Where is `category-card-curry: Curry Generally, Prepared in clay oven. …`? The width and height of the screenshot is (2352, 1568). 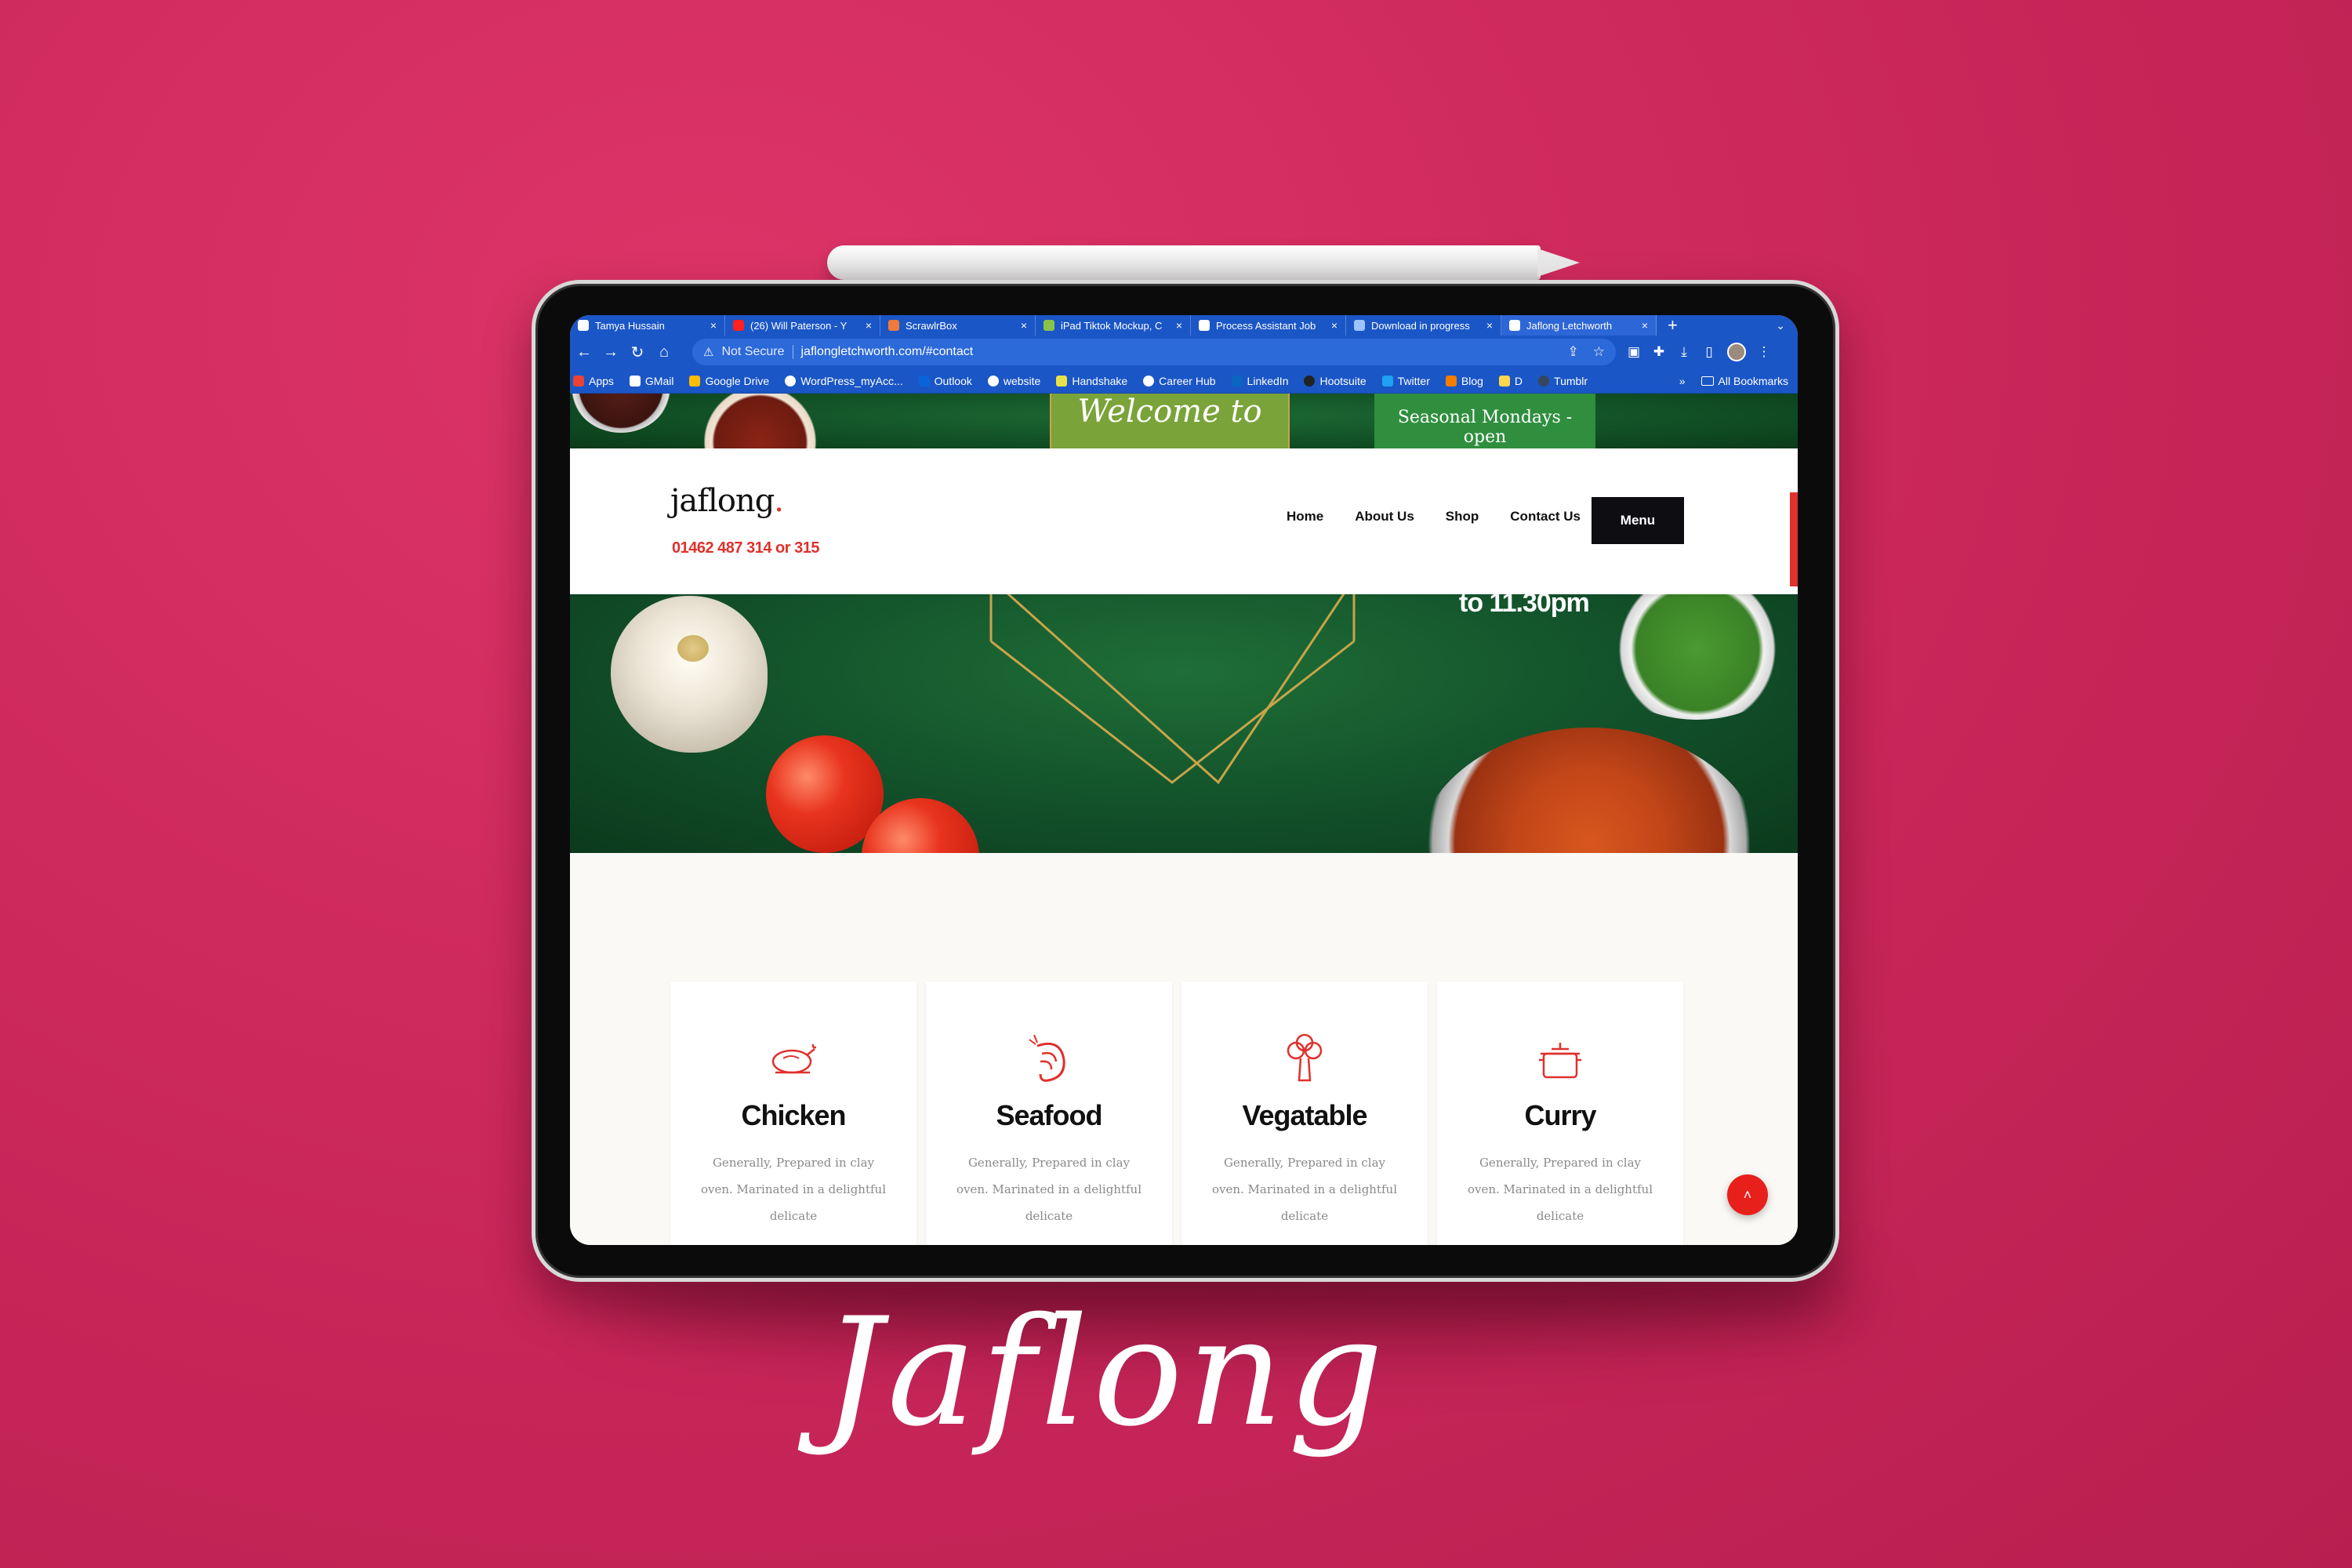
category-card-curry: Curry Generally, Prepared in clay oven. … is located at coordinates (1560, 1113).